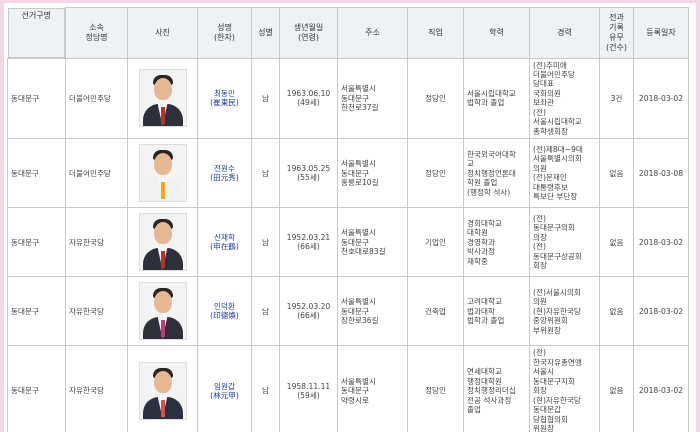  What do you see at coordinates (372, 388) in the screenshot?
I see `address-cell: 서울특별시 동대문구 약령시로` at bounding box center [372, 388].